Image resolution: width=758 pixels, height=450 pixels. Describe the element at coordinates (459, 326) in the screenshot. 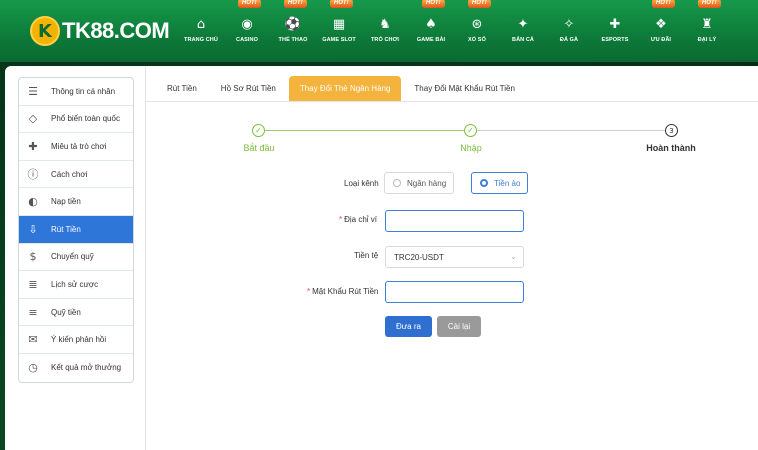

I see `reset-button: Cài lại` at that location.